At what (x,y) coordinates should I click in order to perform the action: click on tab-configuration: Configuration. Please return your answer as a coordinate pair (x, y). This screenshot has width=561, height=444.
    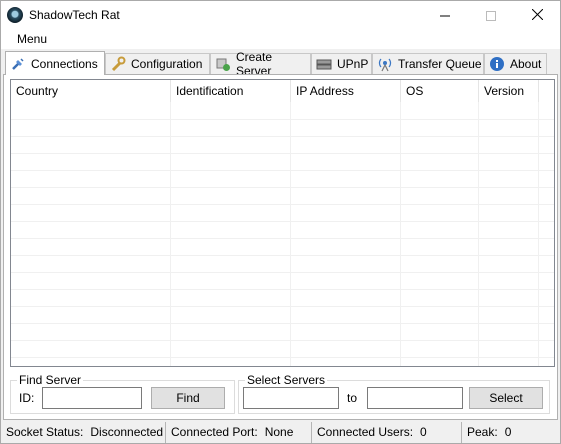
    Looking at the image, I should click on (157, 63).